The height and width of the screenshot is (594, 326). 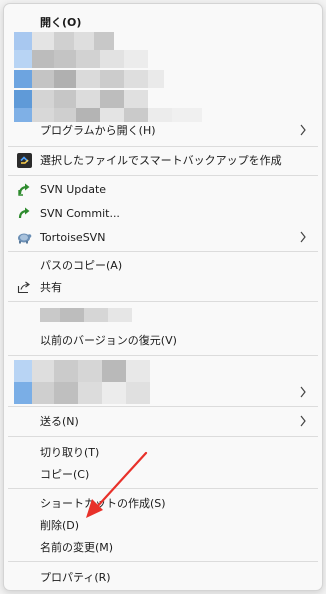 What do you see at coordinates (163, 474) in the screenshot?
I see `menu-item-copy: コピー(C)` at bounding box center [163, 474].